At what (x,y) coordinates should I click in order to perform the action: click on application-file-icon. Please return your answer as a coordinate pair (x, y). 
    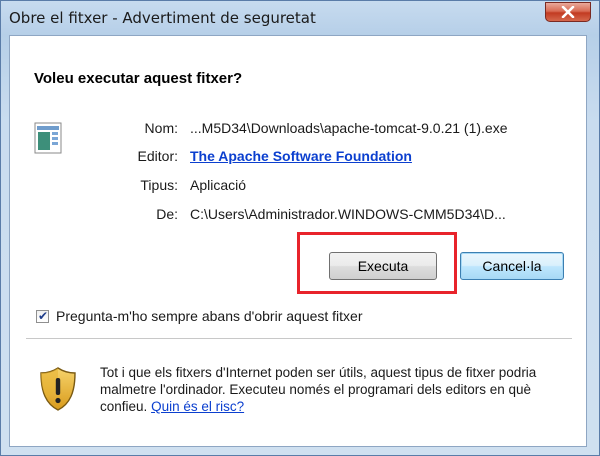
    Looking at the image, I should click on (48, 138).